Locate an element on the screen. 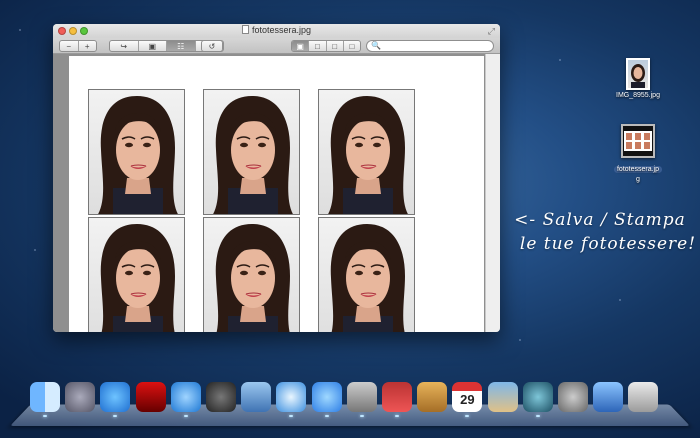 Image resolution: width=700 pixels, height=438 pixels. window-toolbar: − + ↪ ▣ ☷ ✎ ↺ ▣ □ □ □ 🔍 is located at coordinates (276, 46).